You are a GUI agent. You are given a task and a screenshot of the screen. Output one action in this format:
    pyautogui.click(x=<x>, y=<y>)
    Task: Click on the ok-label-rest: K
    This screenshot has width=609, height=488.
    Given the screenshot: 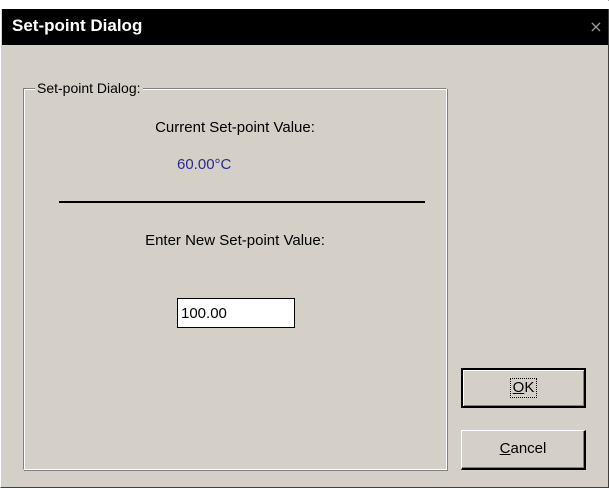 What is the action you would take?
    pyautogui.click(x=529, y=387)
    